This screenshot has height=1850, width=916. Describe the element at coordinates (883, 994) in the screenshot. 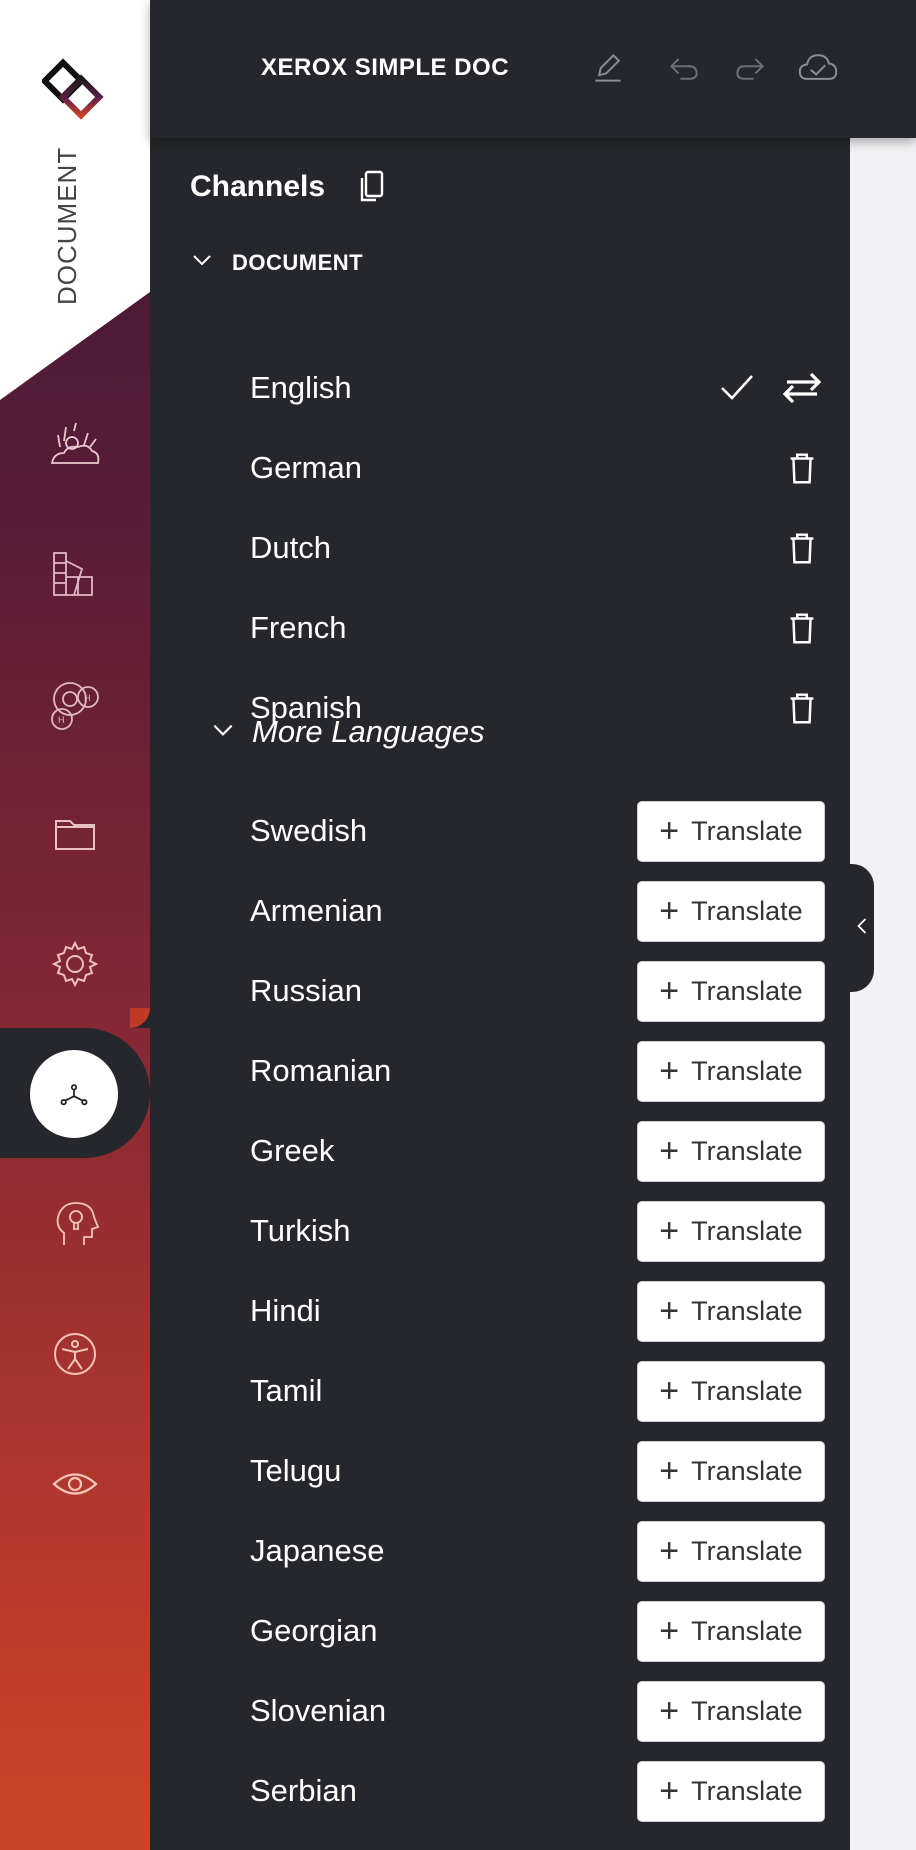

I see `document-canvas` at that location.